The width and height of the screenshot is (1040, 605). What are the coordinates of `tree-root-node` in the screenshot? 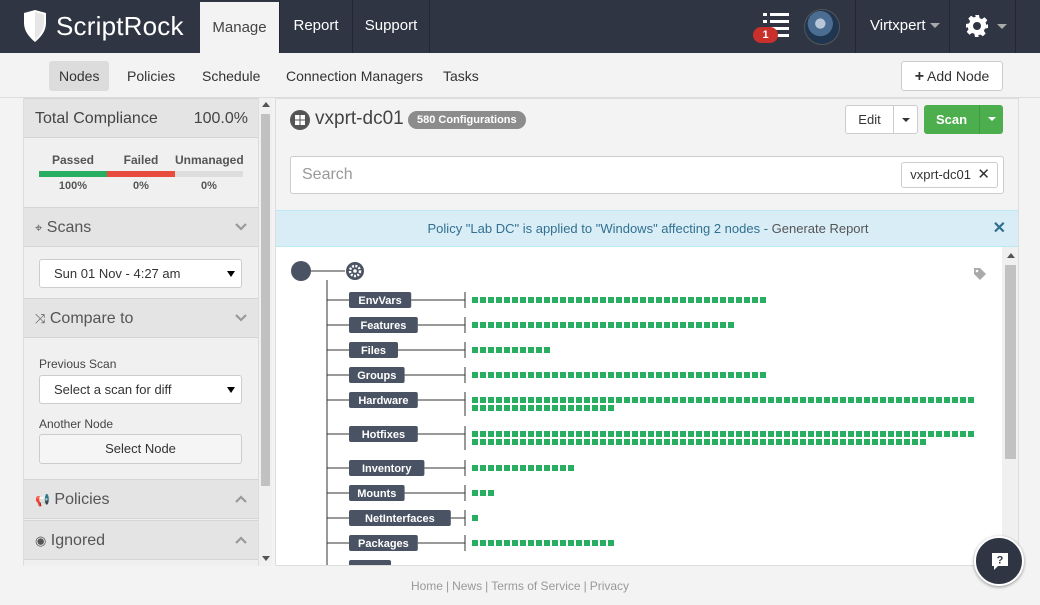 It's located at (301, 271).